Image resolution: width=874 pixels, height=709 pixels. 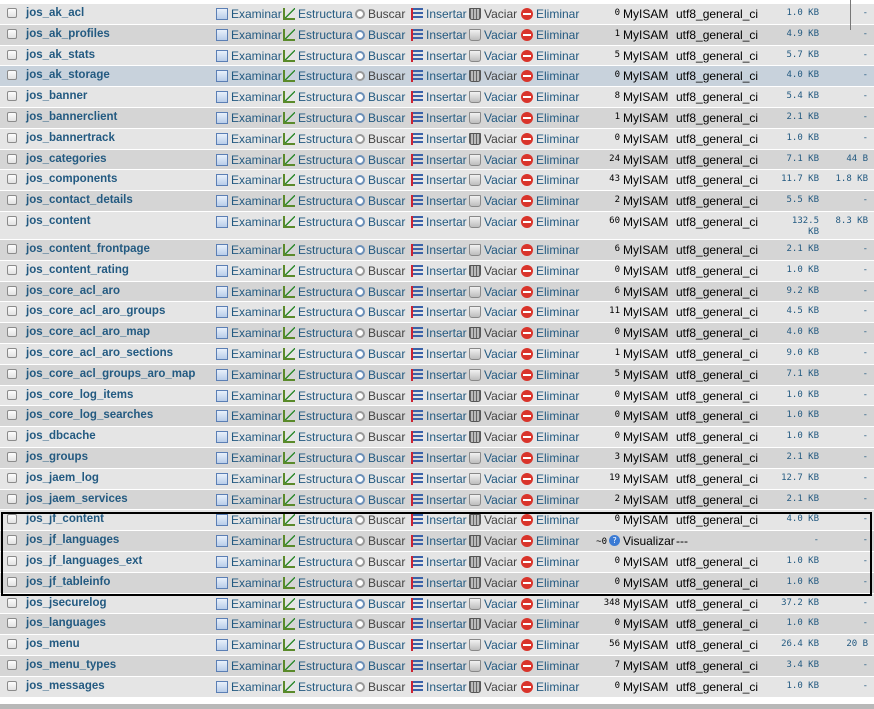 What do you see at coordinates (89, 415) in the screenshot?
I see `table-name-link: jos_core_log_searches` at bounding box center [89, 415].